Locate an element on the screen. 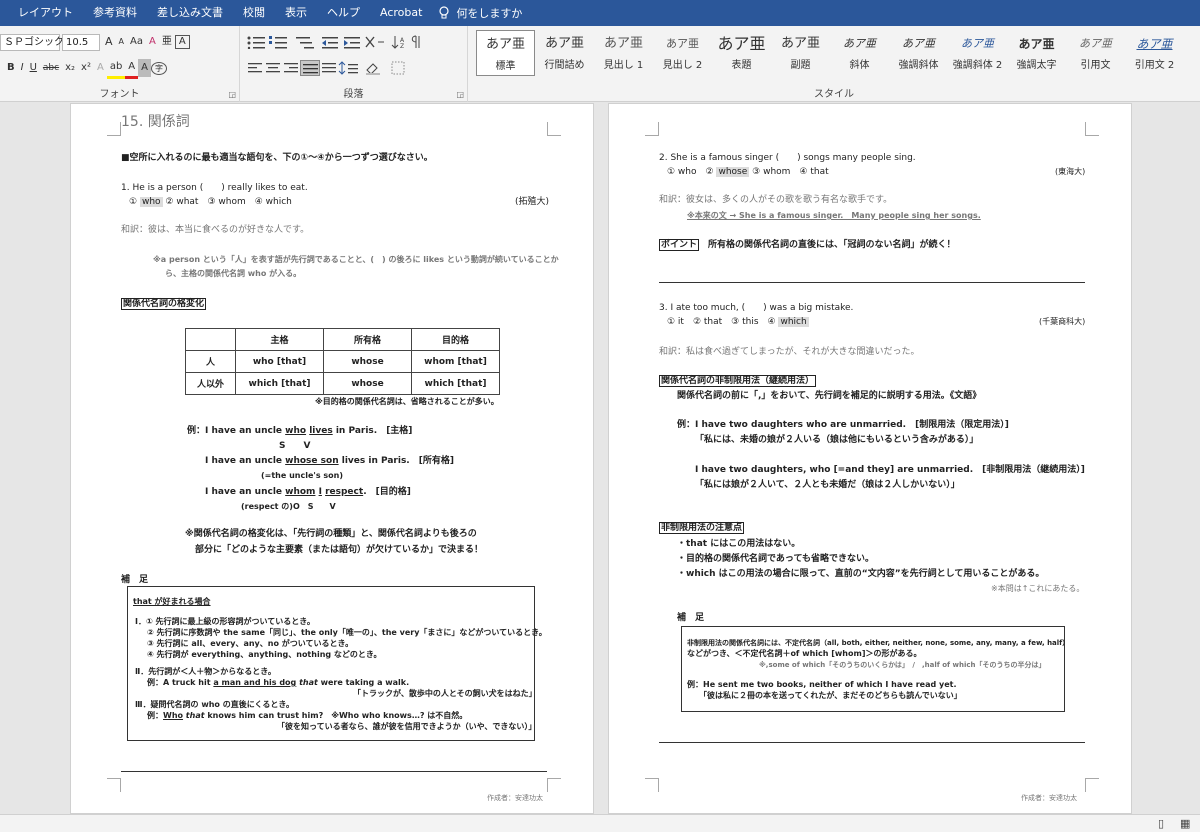 This screenshot has width=1200, height=832. align-left-icon is located at coordinates (255, 68).